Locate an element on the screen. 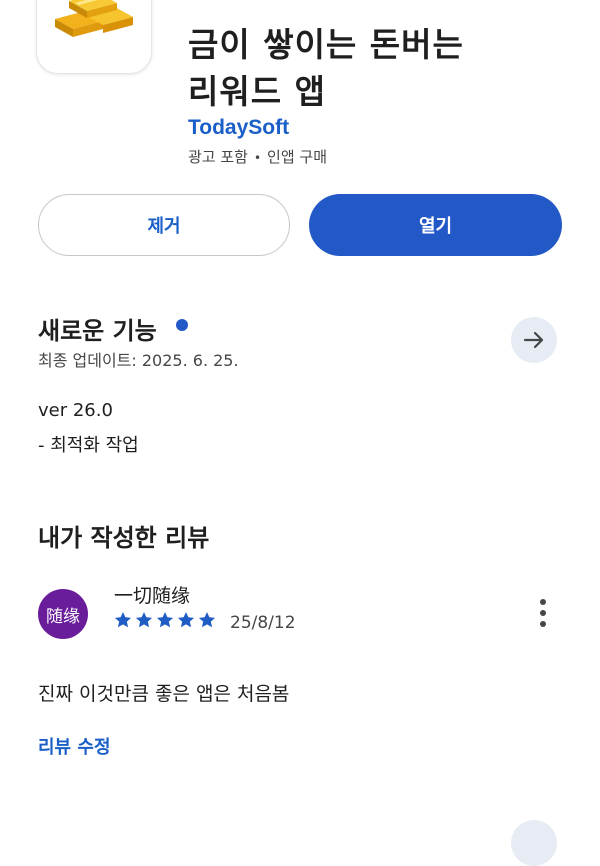 This screenshot has width=600, height=866. arrow-right-icon is located at coordinates (533, 340).